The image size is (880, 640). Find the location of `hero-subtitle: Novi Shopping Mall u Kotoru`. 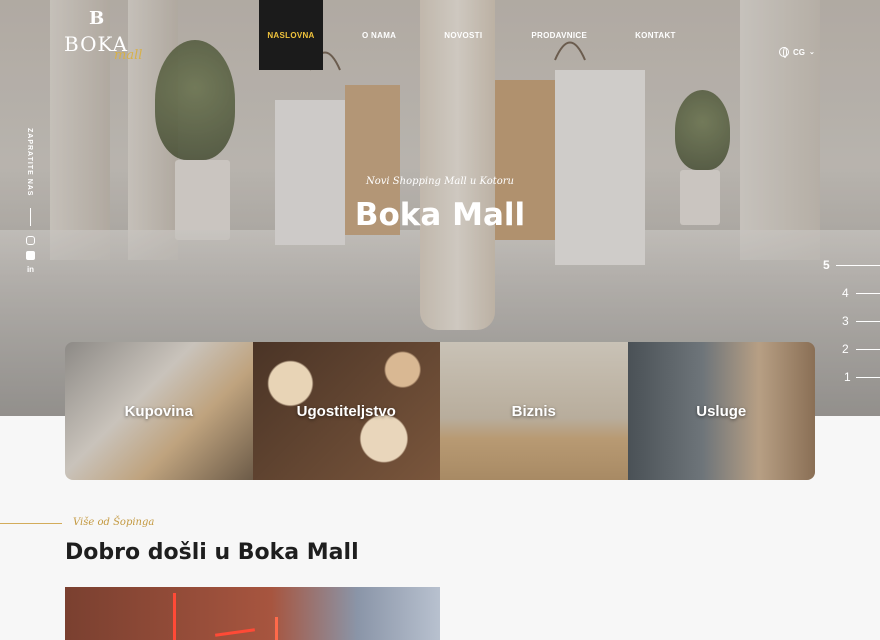

hero-subtitle: Novi Shopping Mall u Kotoru is located at coordinates (439, 181).